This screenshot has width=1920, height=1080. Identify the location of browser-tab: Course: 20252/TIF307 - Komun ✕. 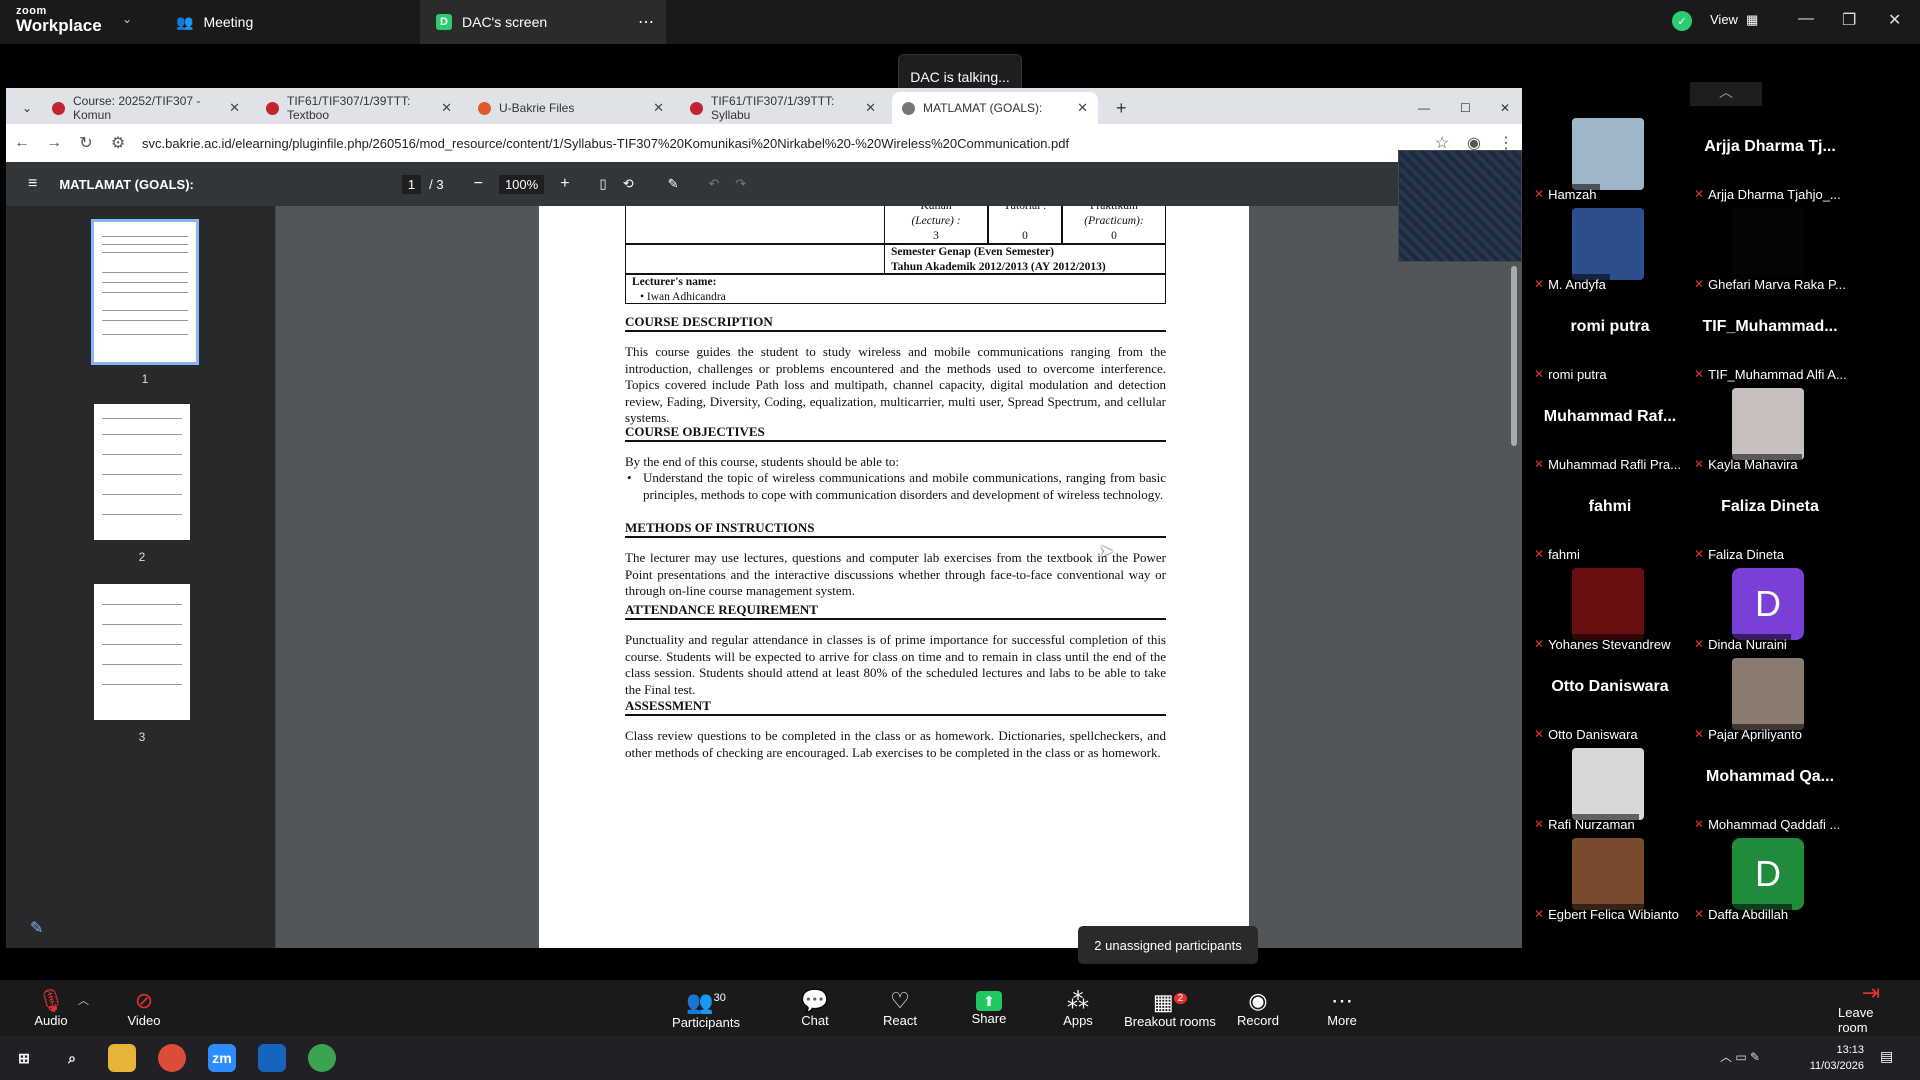
(146, 108).